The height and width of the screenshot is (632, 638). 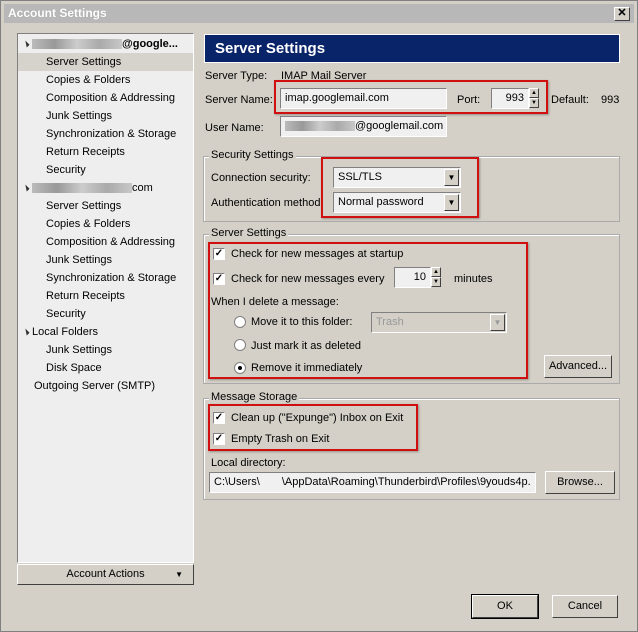 I want to click on cancel-button: Cancel, so click(x=585, y=606).